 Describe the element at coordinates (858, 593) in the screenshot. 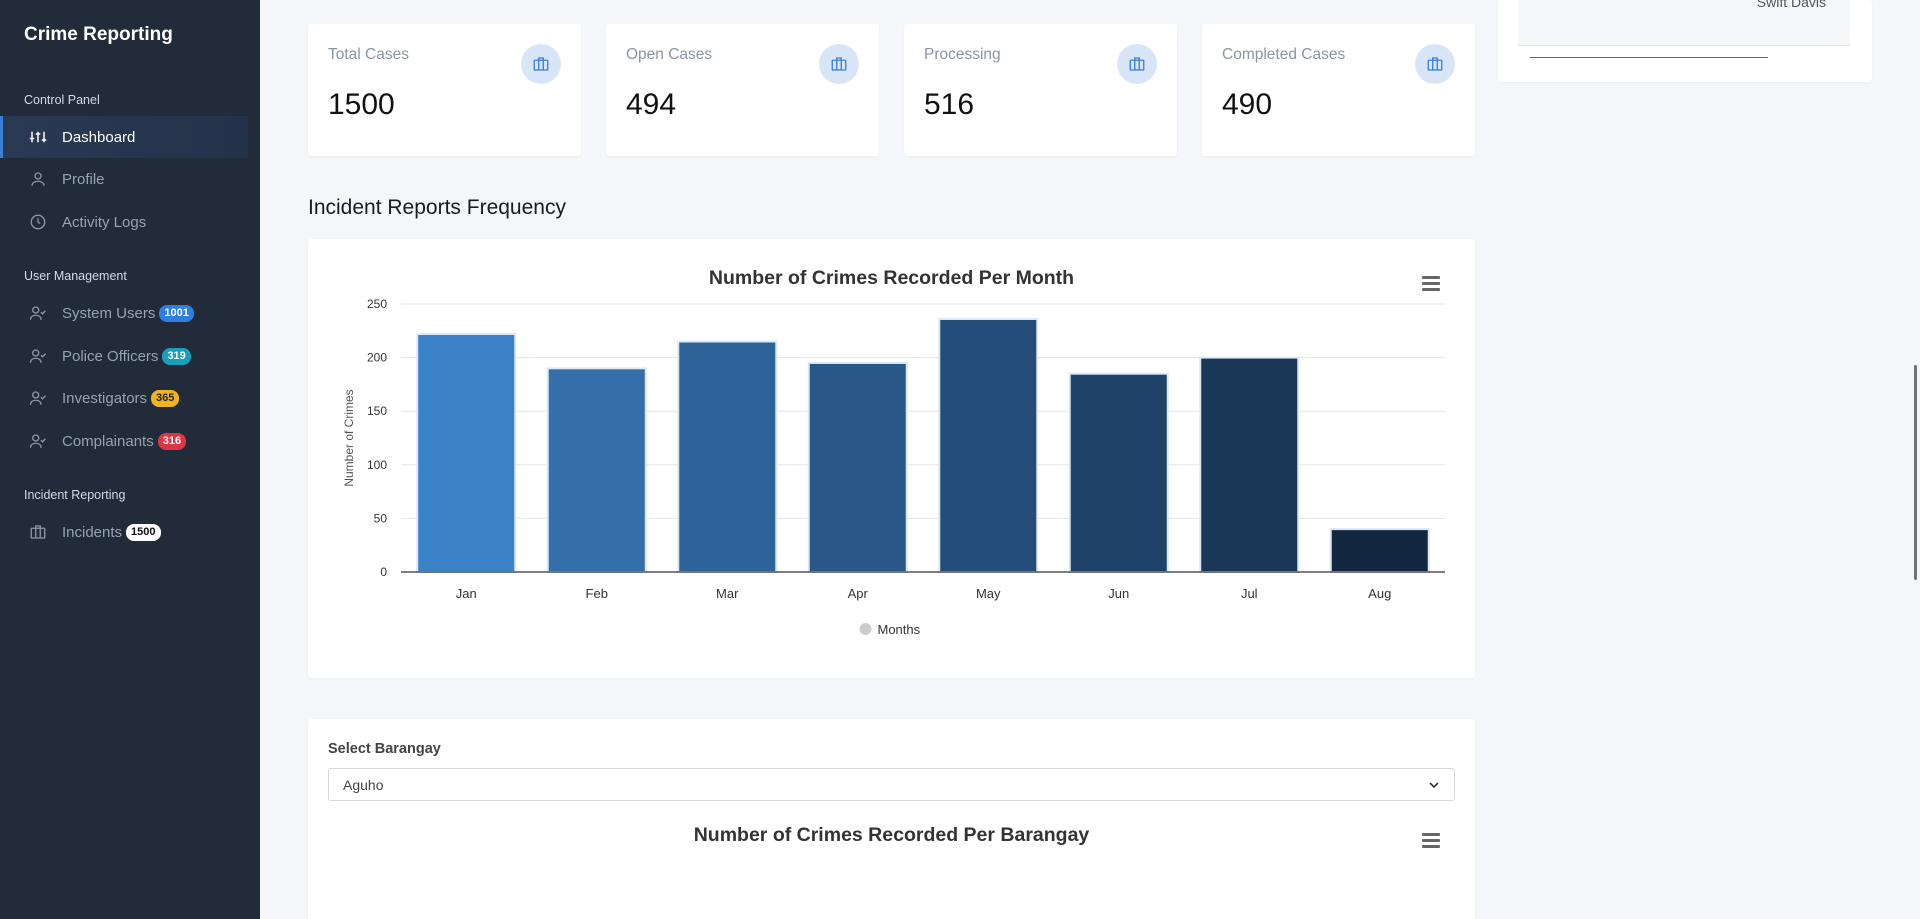

I see `x-tick-label: Apr` at that location.